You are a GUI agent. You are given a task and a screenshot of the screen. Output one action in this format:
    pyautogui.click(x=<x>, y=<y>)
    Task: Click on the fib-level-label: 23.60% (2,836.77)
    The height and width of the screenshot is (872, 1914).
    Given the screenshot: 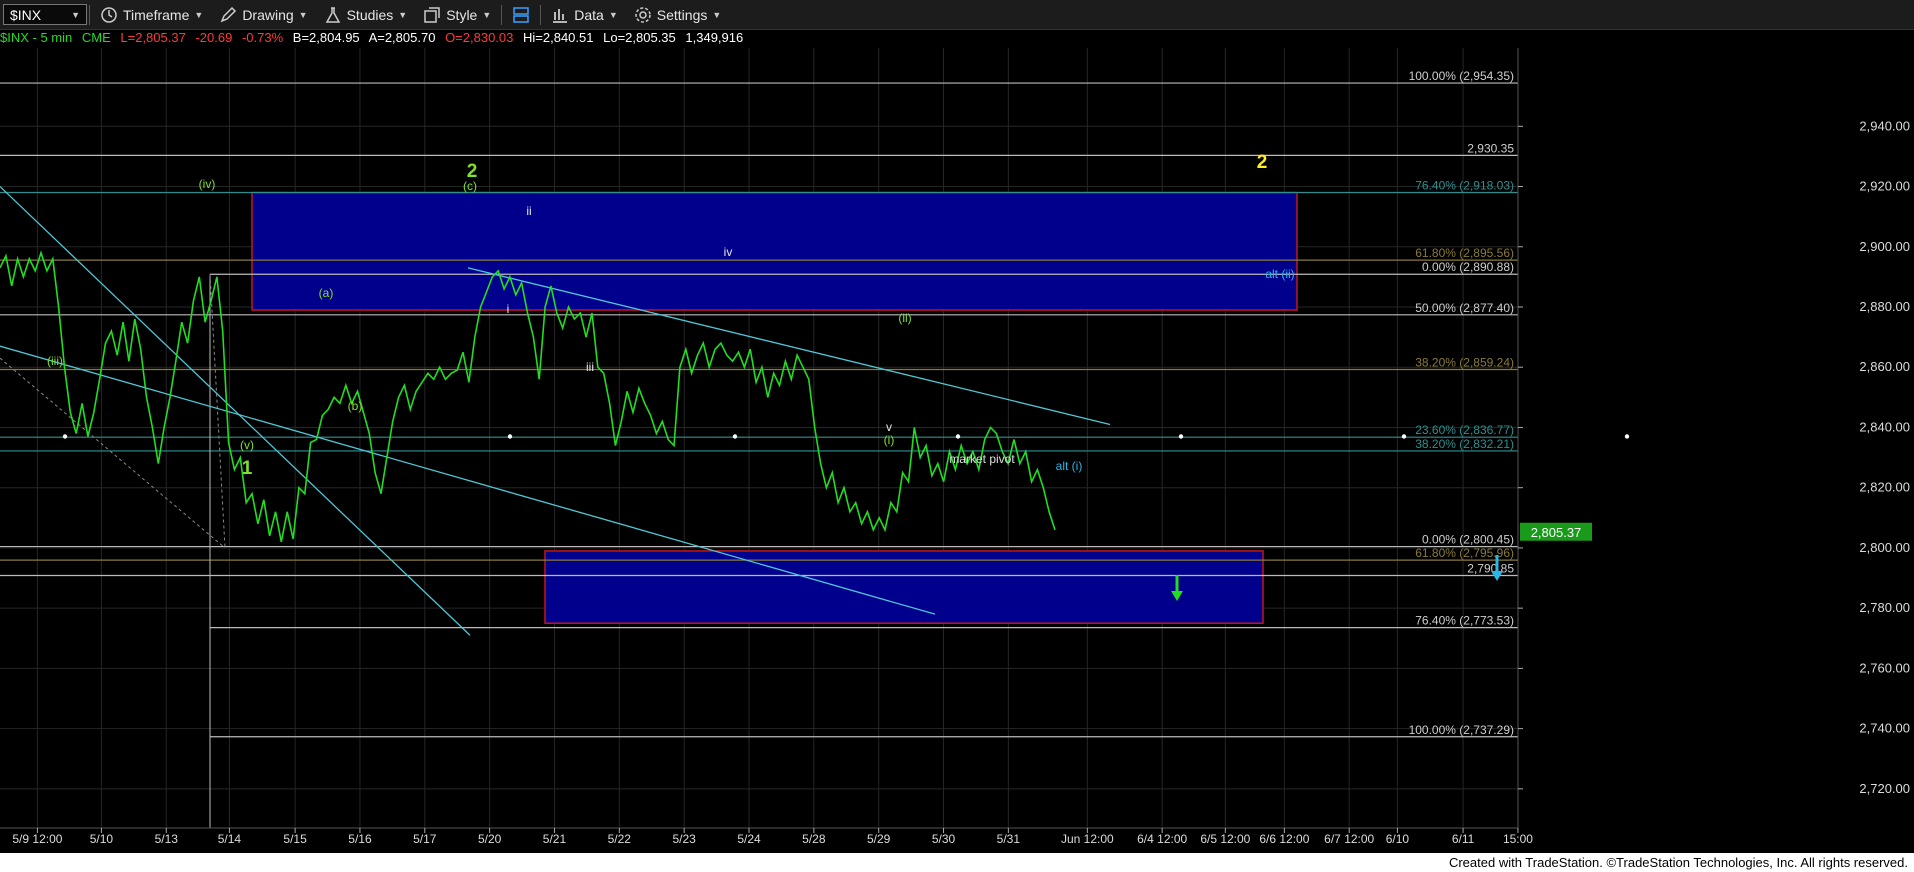 What is the action you would take?
    pyautogui.click(x=1464, y=430)
    